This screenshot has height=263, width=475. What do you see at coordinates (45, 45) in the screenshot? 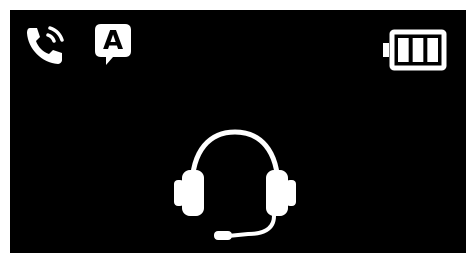
I see `phone-call-icon` at bounding box center [45, 45].